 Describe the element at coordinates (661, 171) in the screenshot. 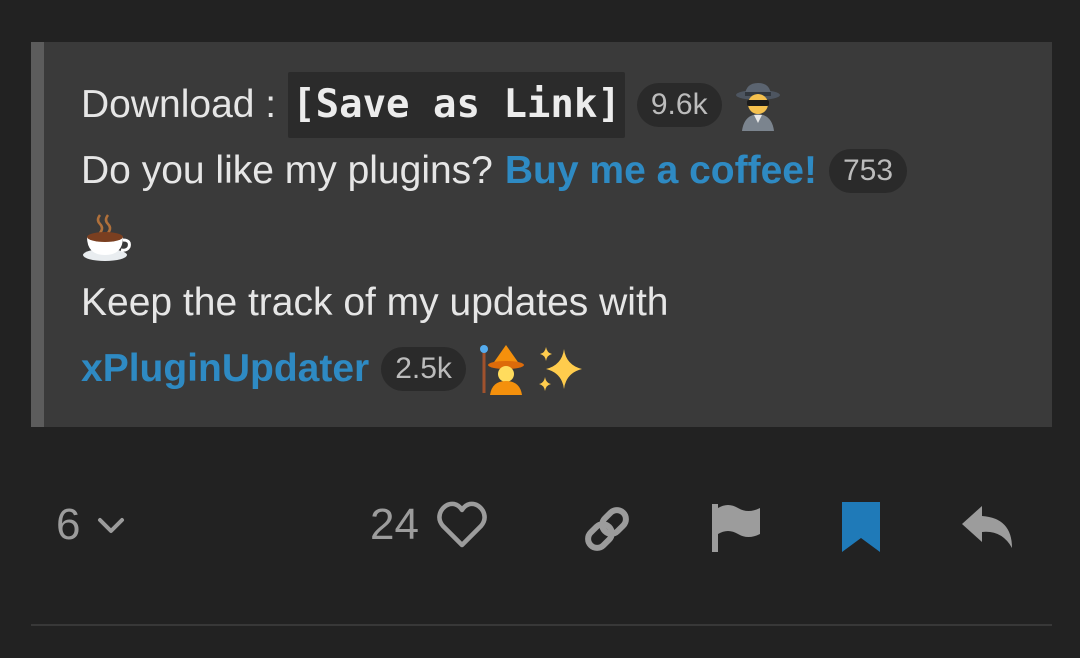

I see `buy-me-a-coffee-link: Buy me a coffee!` at that location.